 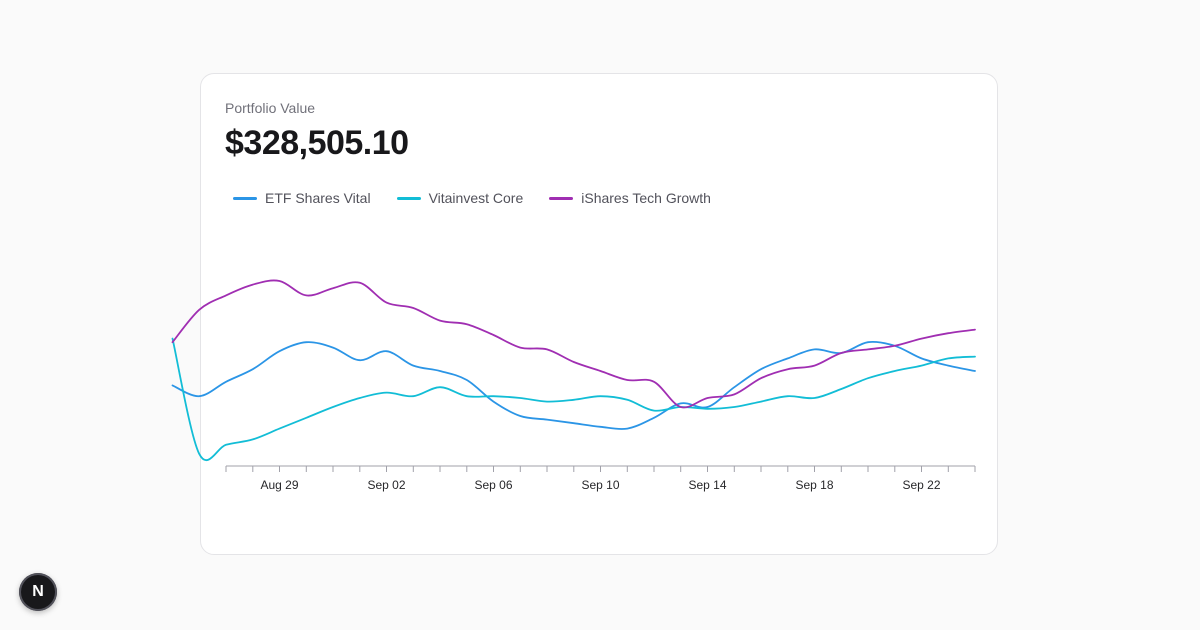 I want to click on x-tick-label: Sep 10, so click(x=600, y=485).